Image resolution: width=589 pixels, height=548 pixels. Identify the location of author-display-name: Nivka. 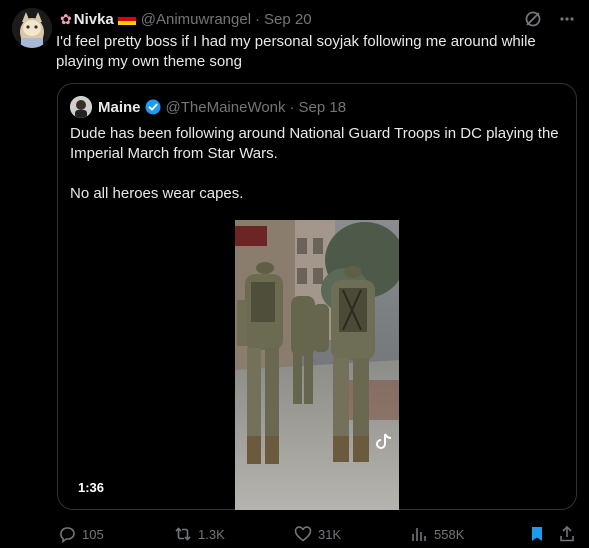
(93, 19).